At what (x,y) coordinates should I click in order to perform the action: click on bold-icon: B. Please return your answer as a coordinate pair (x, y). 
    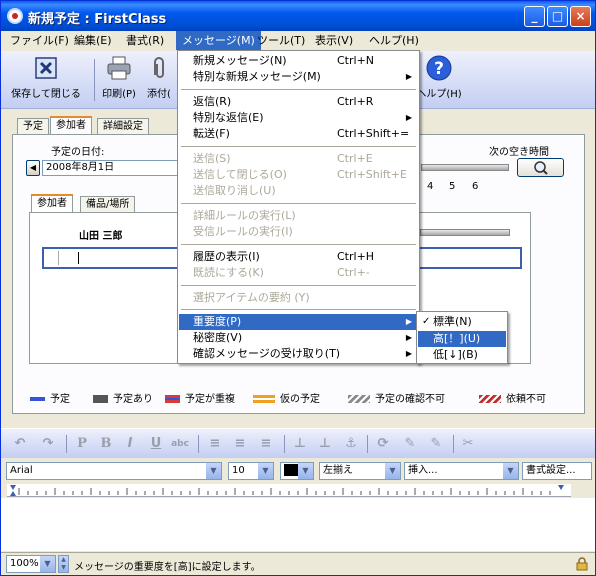
    Looking at the image, I should click on (106, 444).